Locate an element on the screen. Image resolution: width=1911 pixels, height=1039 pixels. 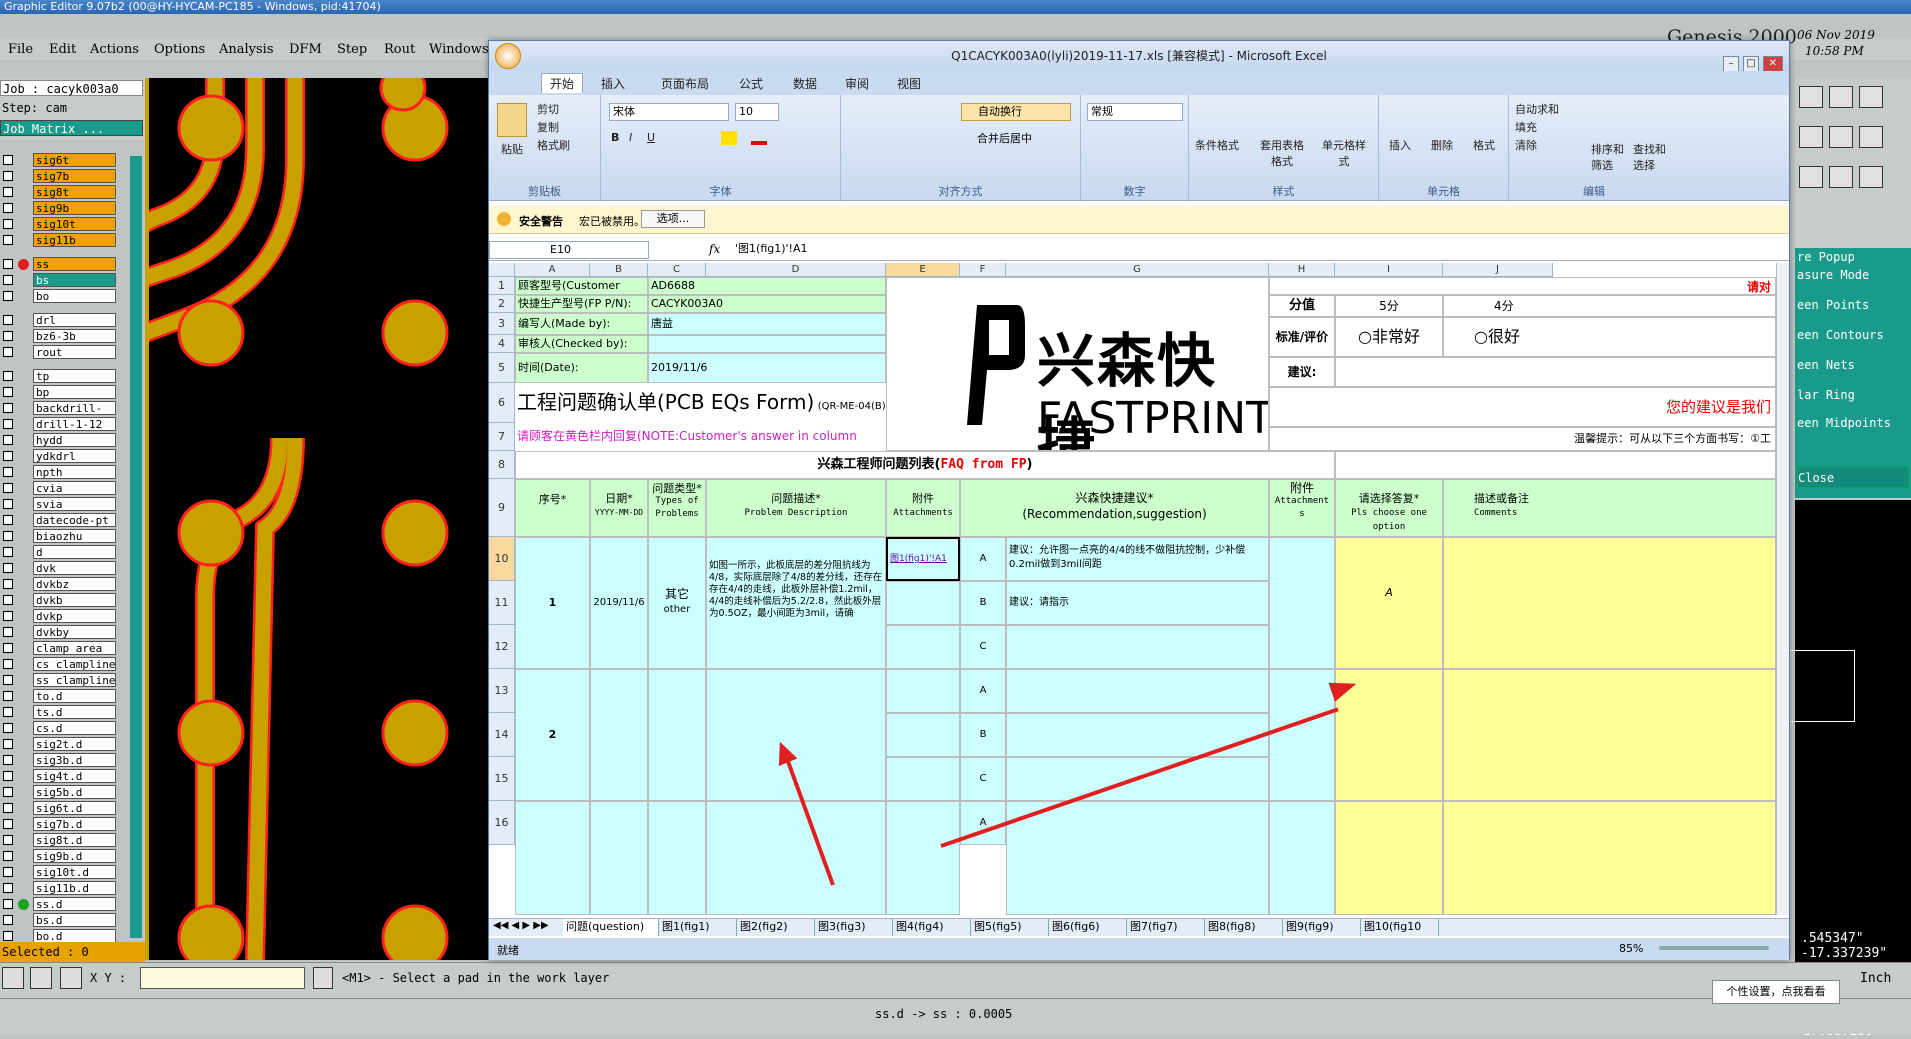
layer-row: cs_clampline is located at coordinates (72, 664).